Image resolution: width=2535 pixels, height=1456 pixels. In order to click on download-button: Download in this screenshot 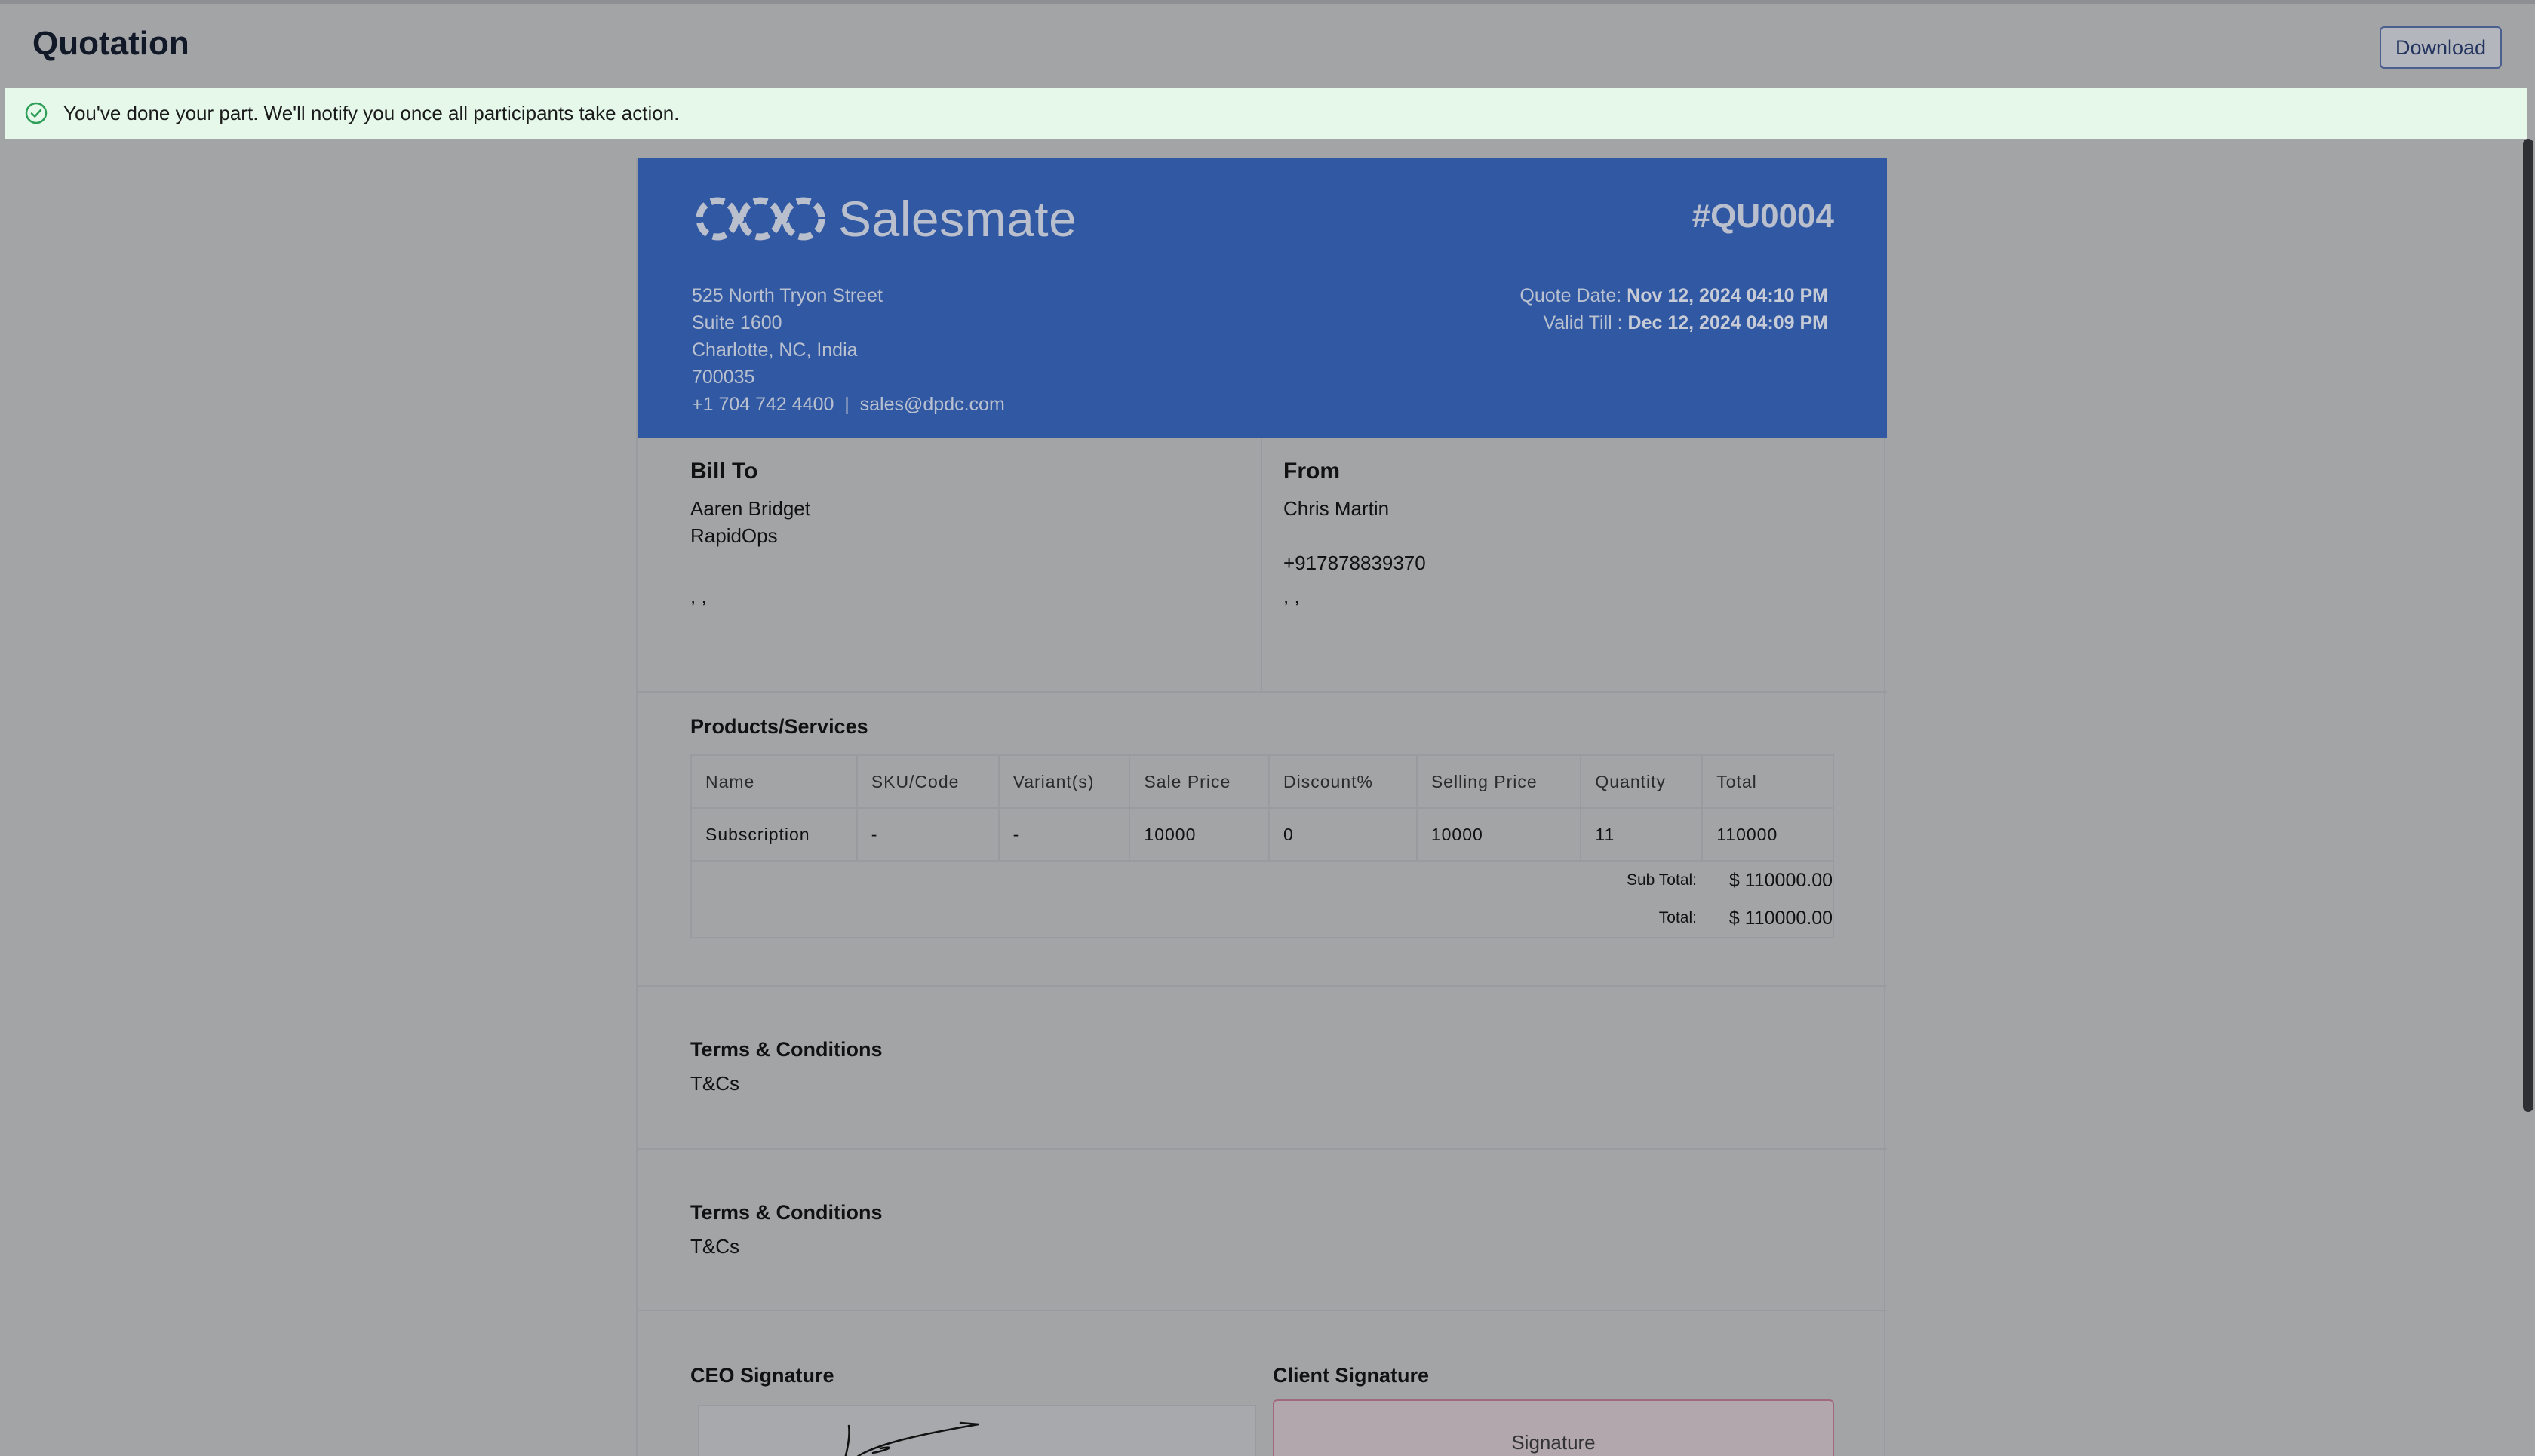, I will do `click(2441, 47)`.